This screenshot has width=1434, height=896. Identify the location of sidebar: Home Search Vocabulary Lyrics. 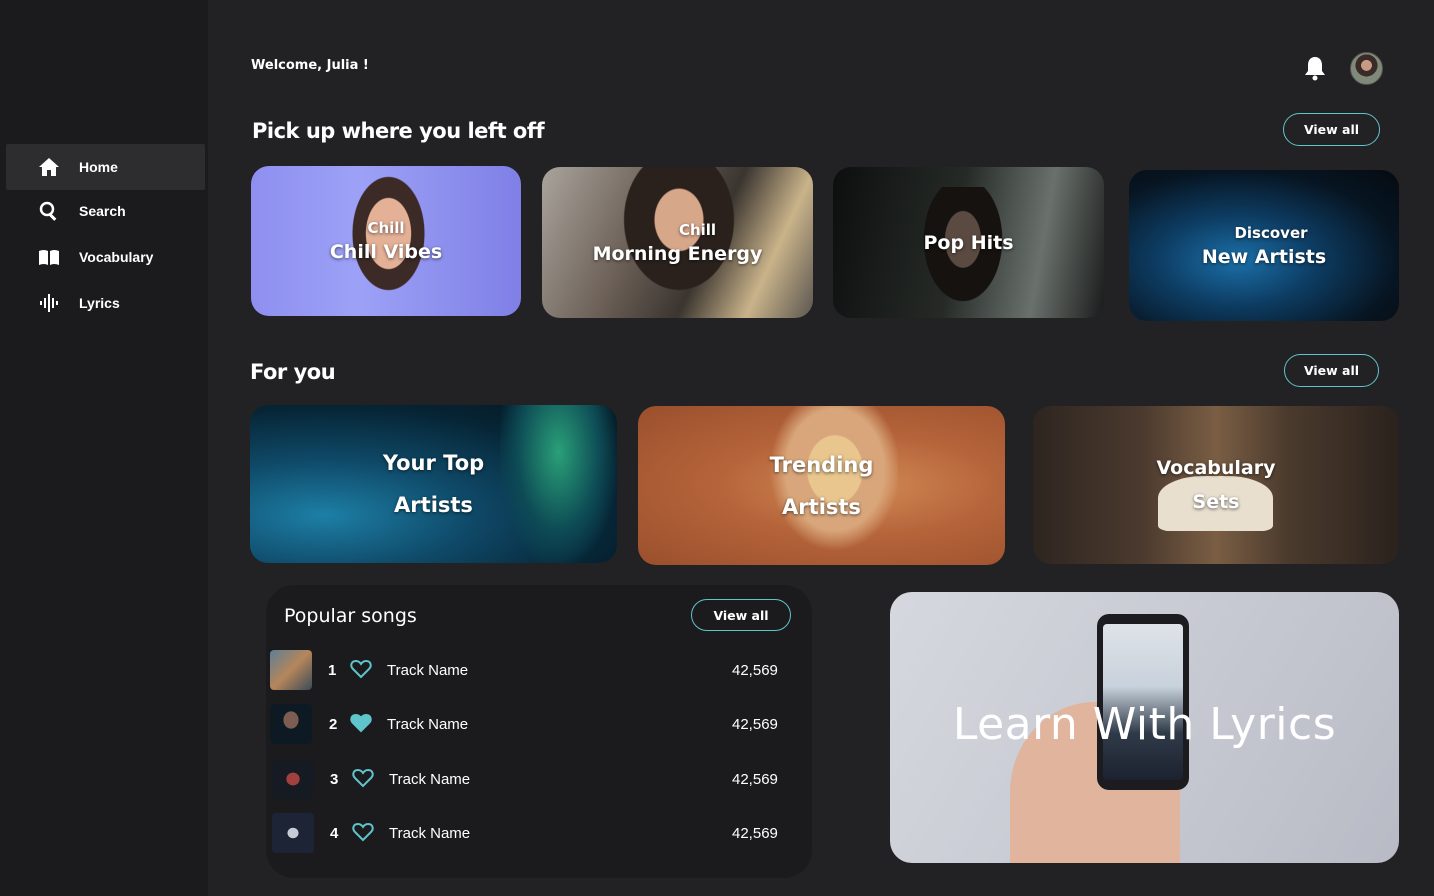
(104, 448).